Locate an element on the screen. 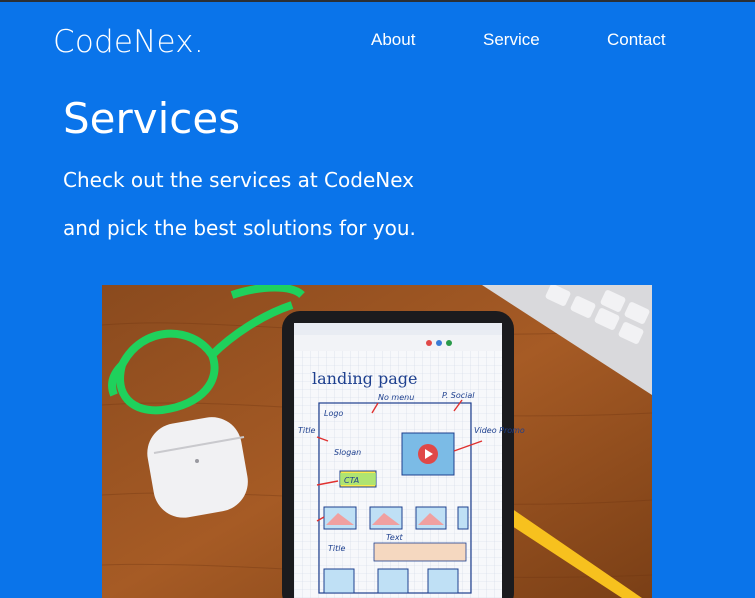 The width and height of the screenshot is (755, 598). hero-subtitle-line-1: Check out the services at CodeNex is located at coordinates (238, 180).